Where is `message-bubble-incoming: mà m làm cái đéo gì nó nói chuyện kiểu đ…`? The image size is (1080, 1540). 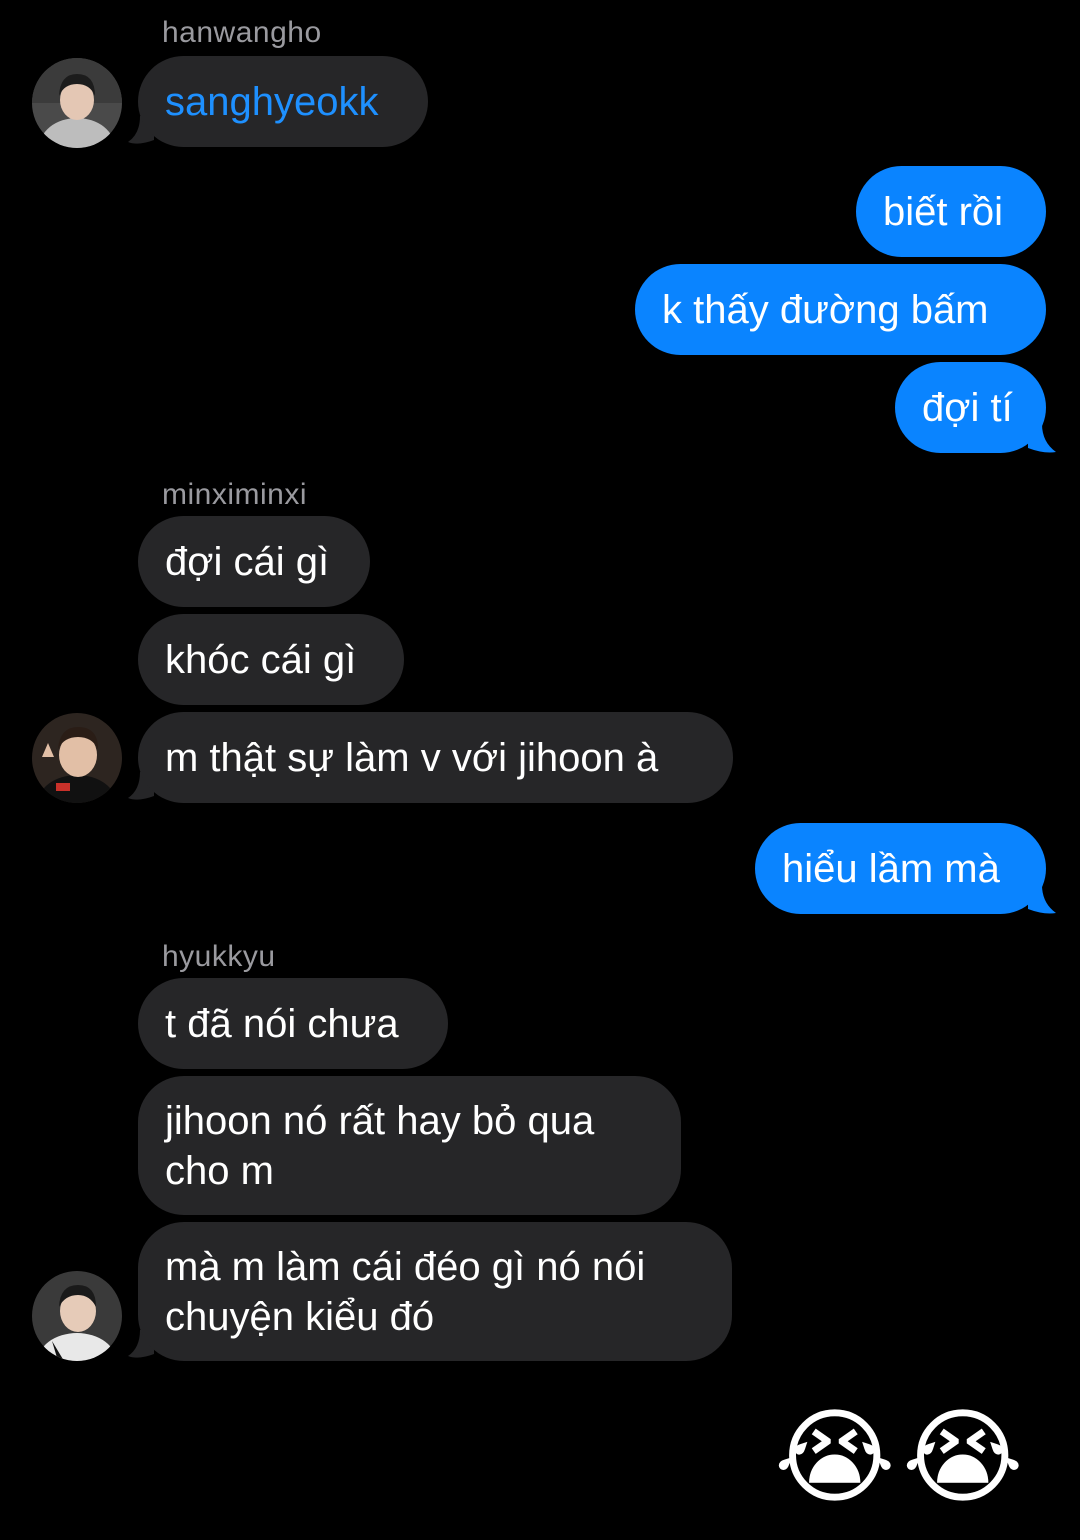
message-bubble-incoming: mà m làm cái đéo gì nó nói chuyện kiểu đ… is located at coordinates (435, 1291).